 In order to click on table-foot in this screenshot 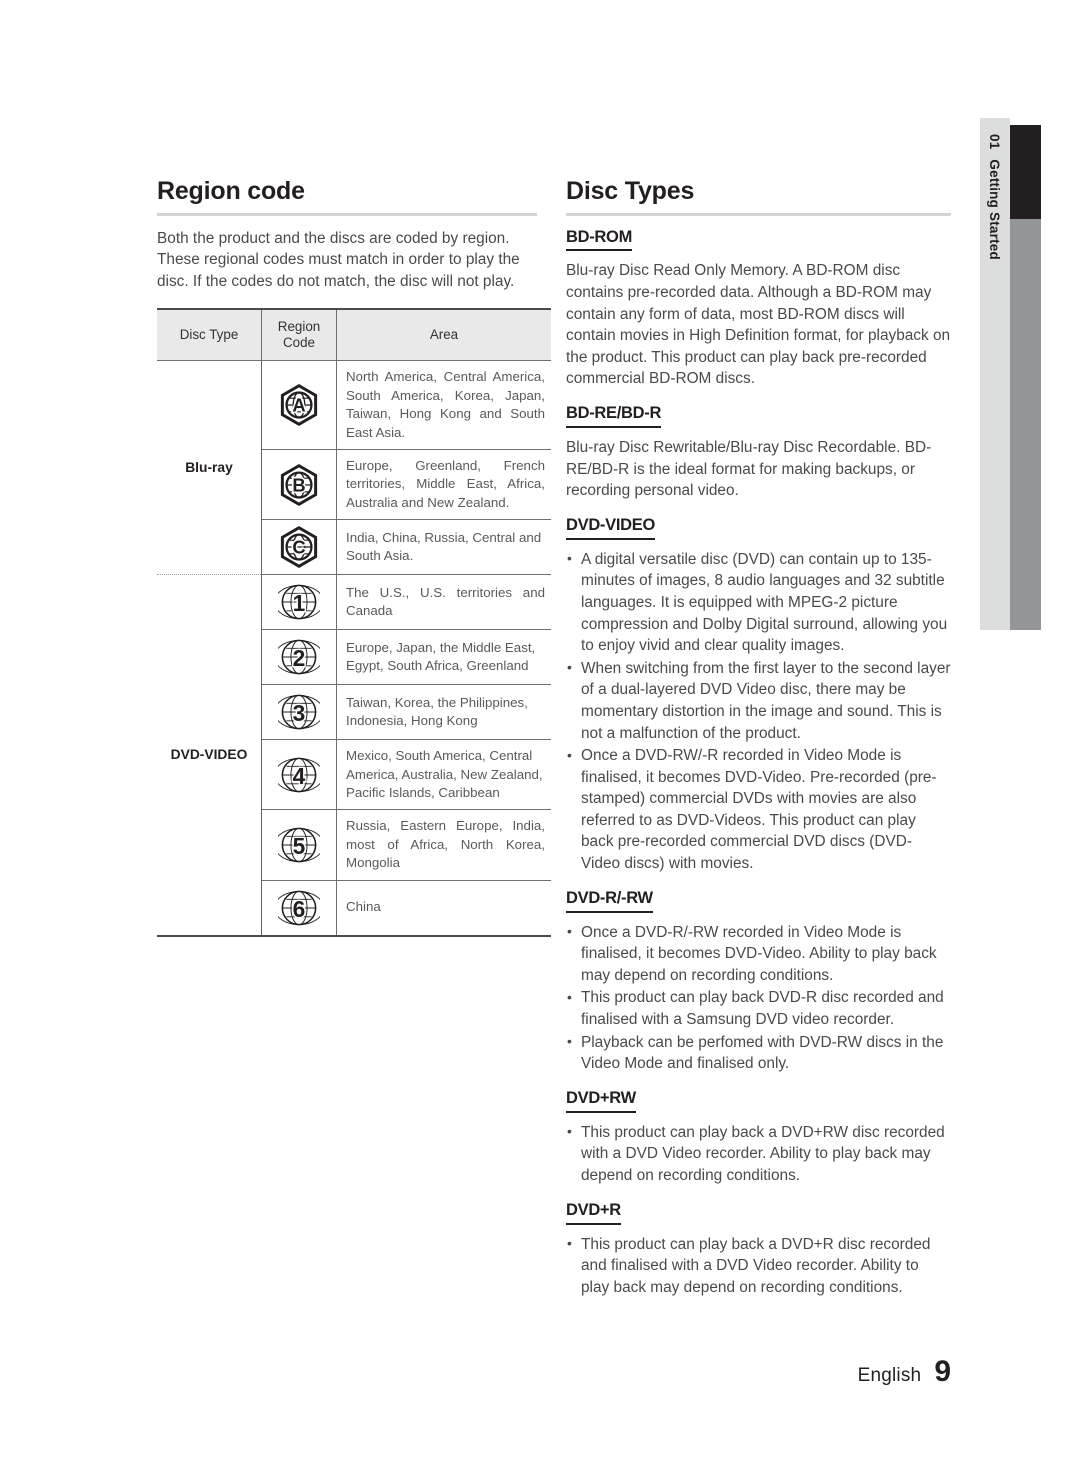, I will do `click(354, 936)`.